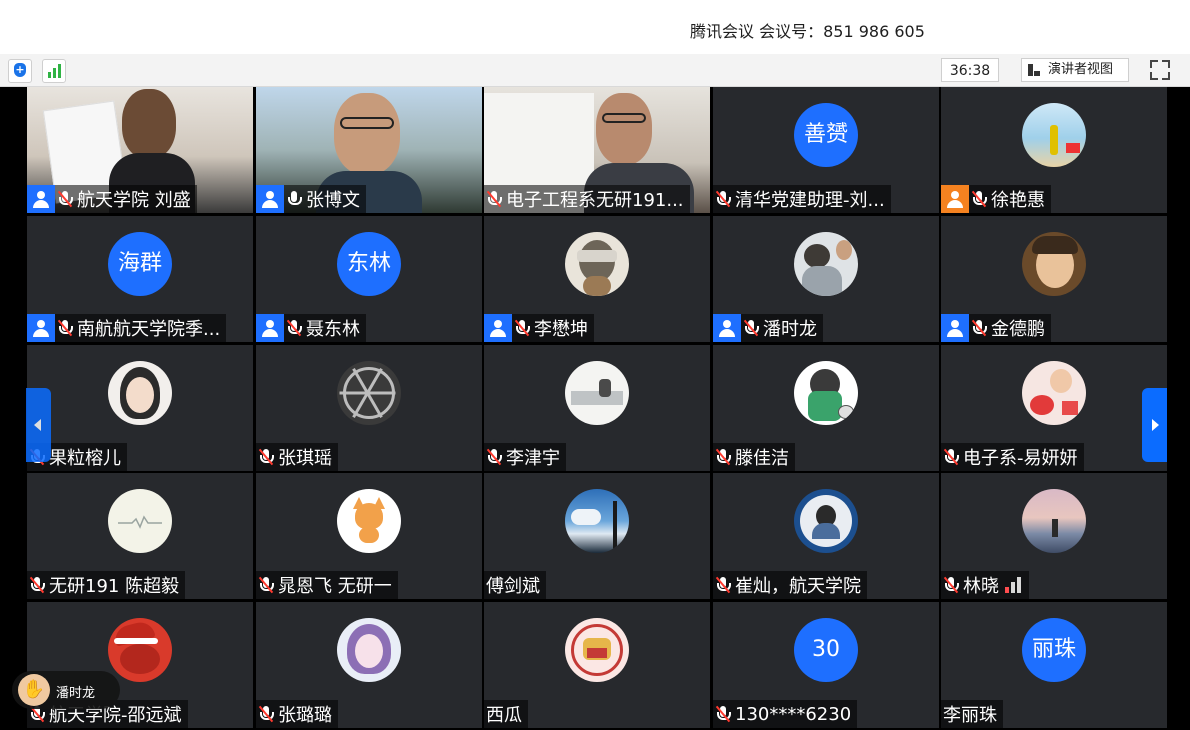  I want to click on participant-tile: 滕佳洁, so click(826, 408).